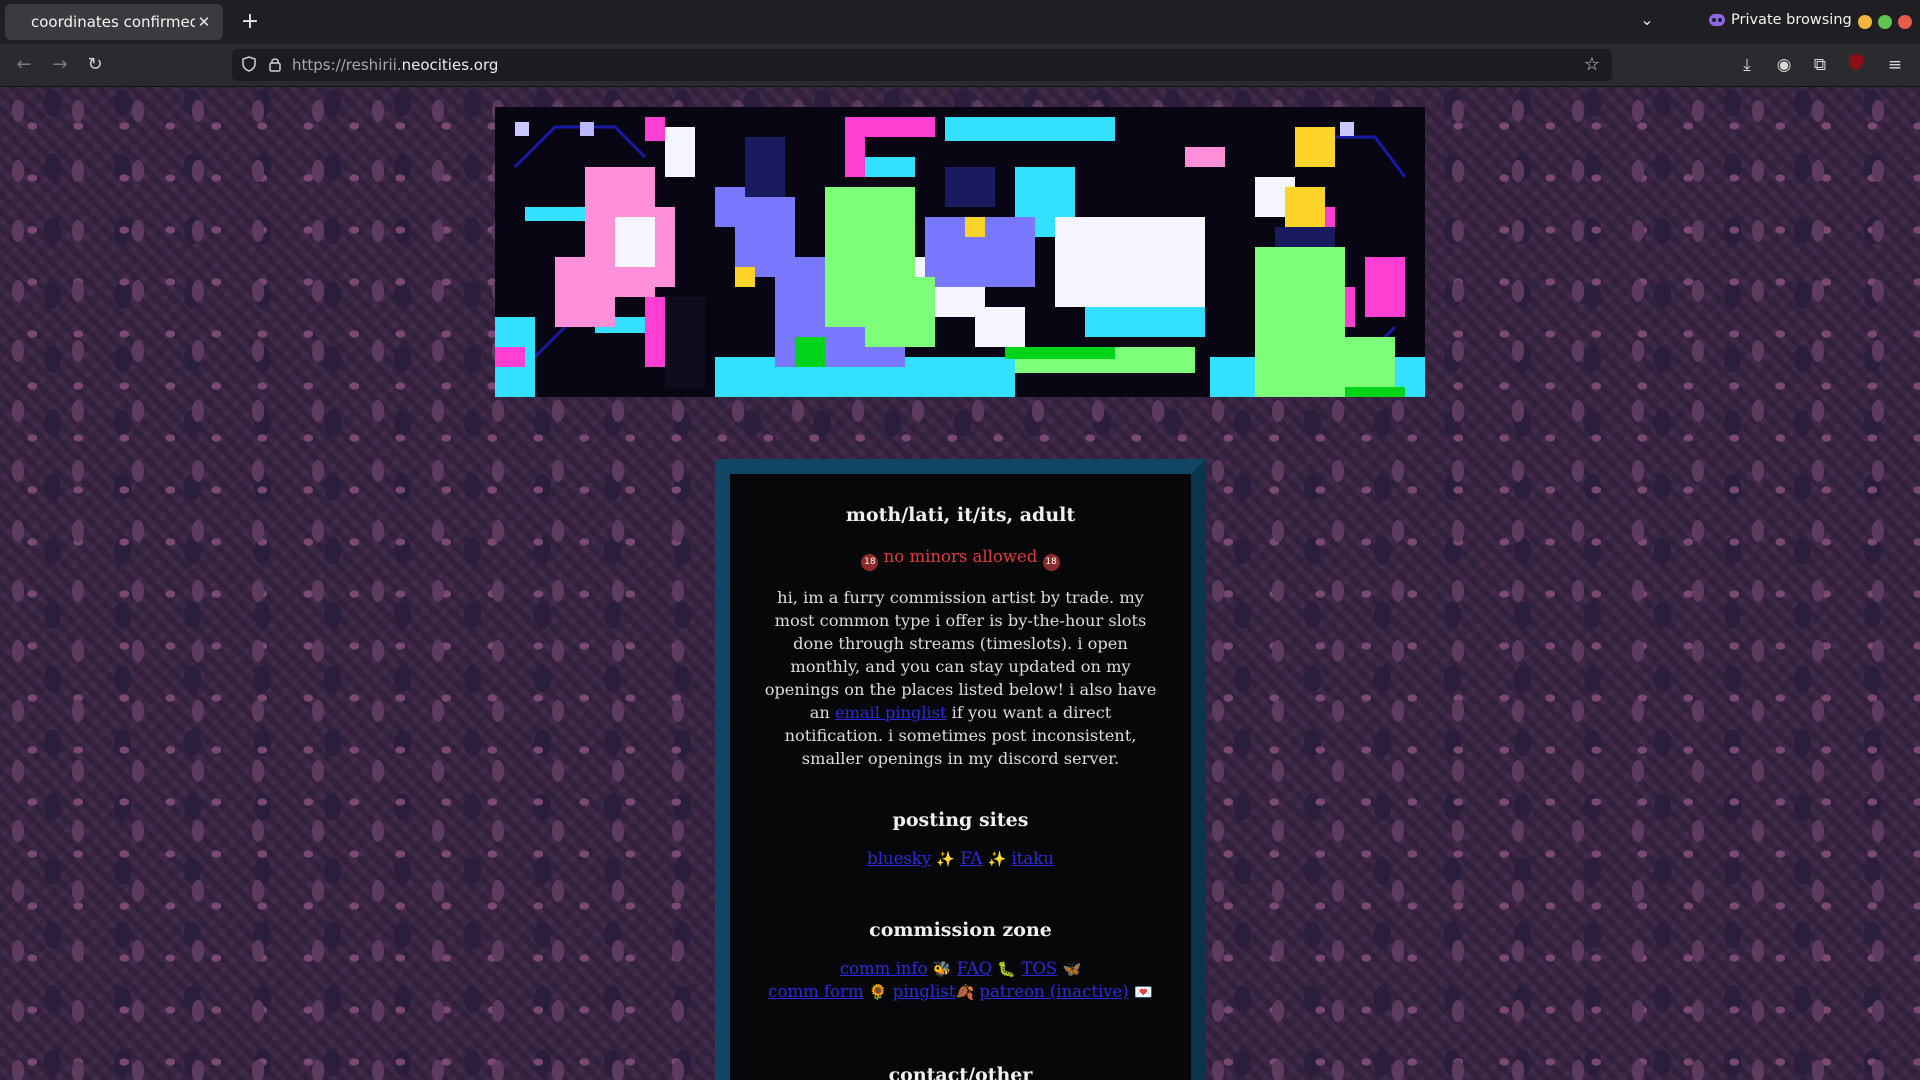 This screenshot has height=1080, width=1920. I want to click on url-text: https://reshirii.neocities.org, so click(395, 65).